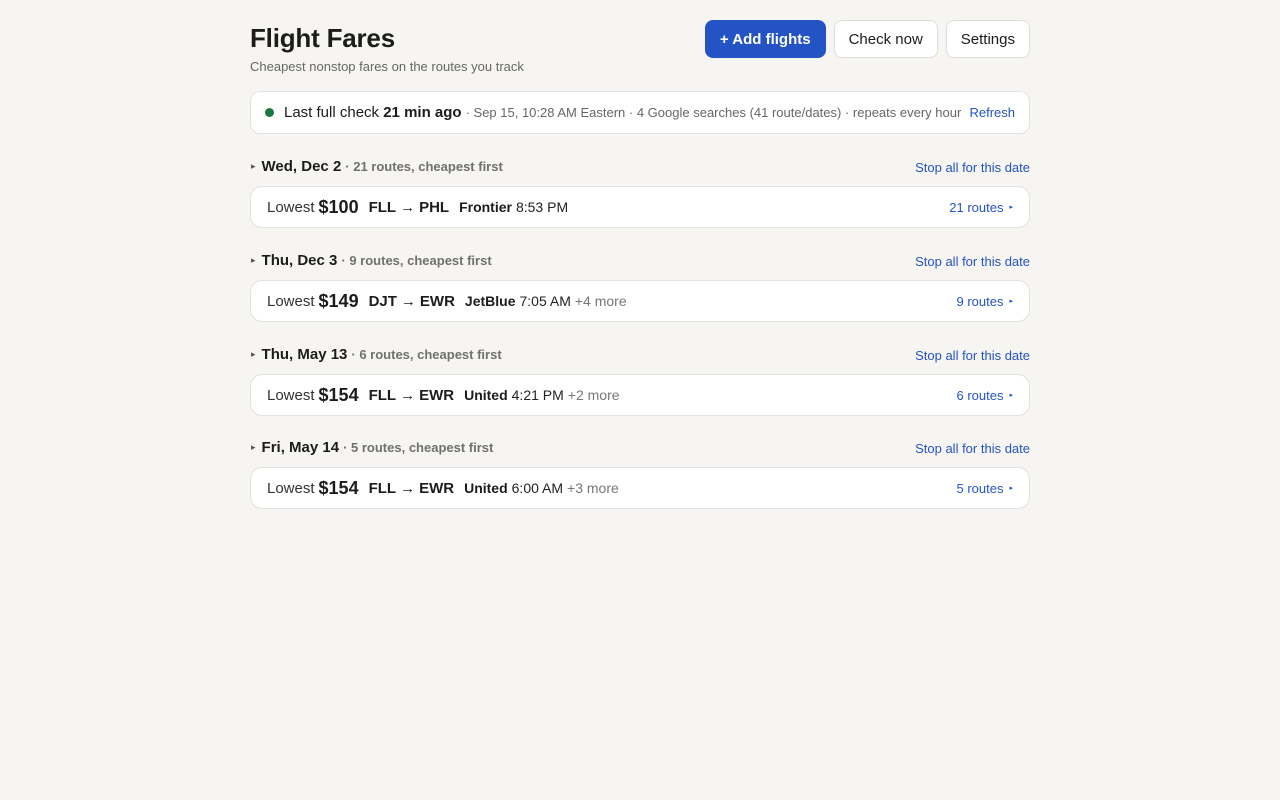 The width and height of the screenshot is (1280, 800). Describe the element at coordinates (545, 301) in the screenshot. I see `fare-time: 7:05 AM` at that location.